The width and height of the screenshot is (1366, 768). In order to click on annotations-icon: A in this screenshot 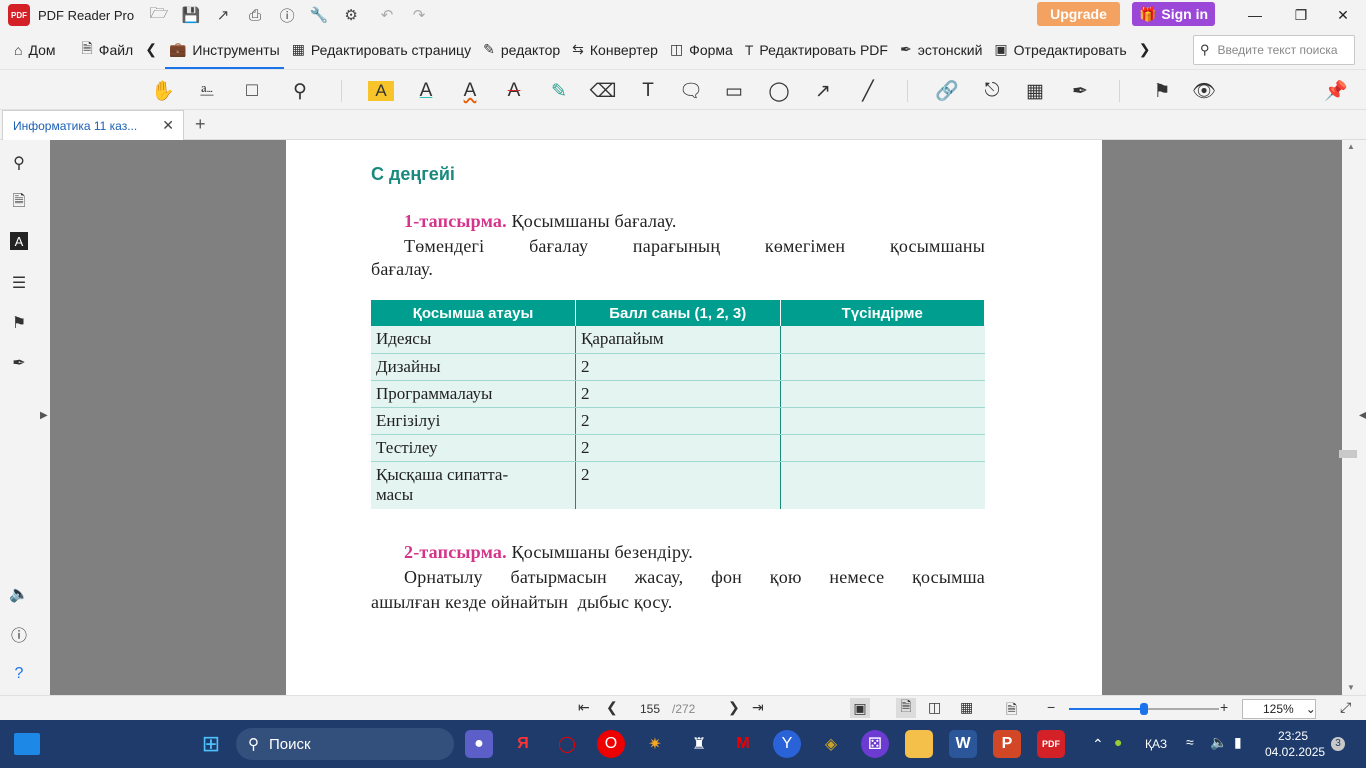, I will do `click(19, 241)`.